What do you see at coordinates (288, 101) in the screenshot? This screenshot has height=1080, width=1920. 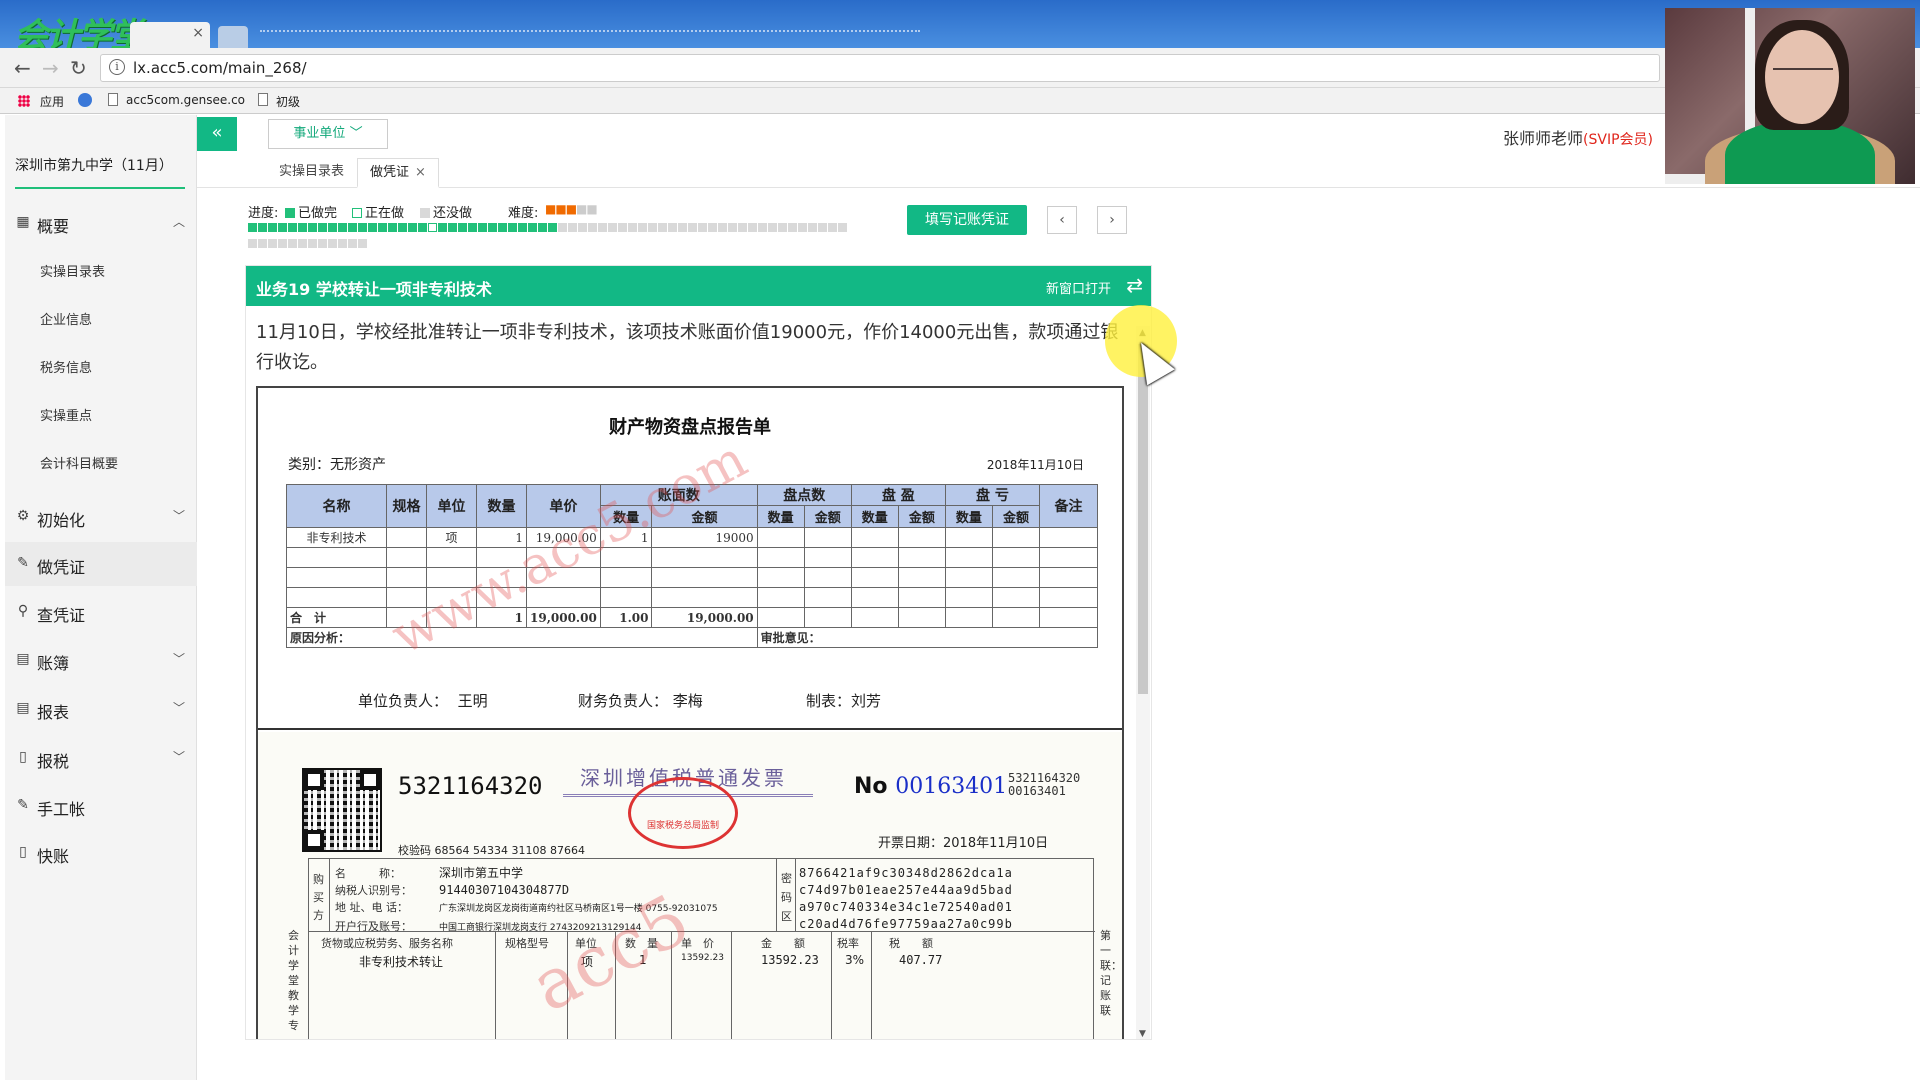 I see `bookmark-basic: 初级` at bounding box center [288, 101].